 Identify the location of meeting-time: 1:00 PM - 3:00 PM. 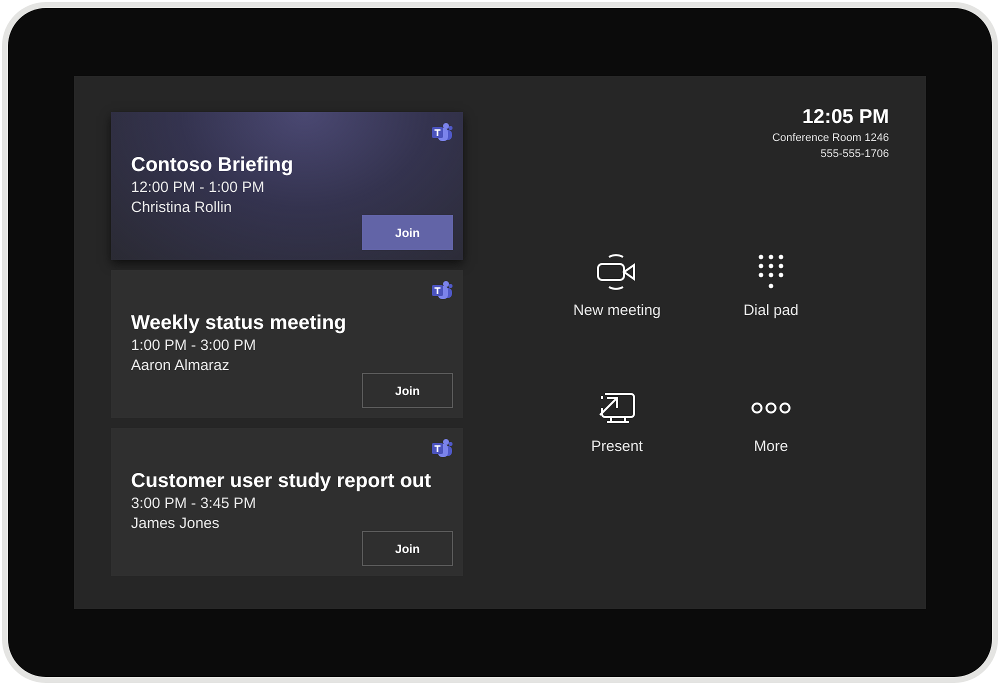
(194, 346).